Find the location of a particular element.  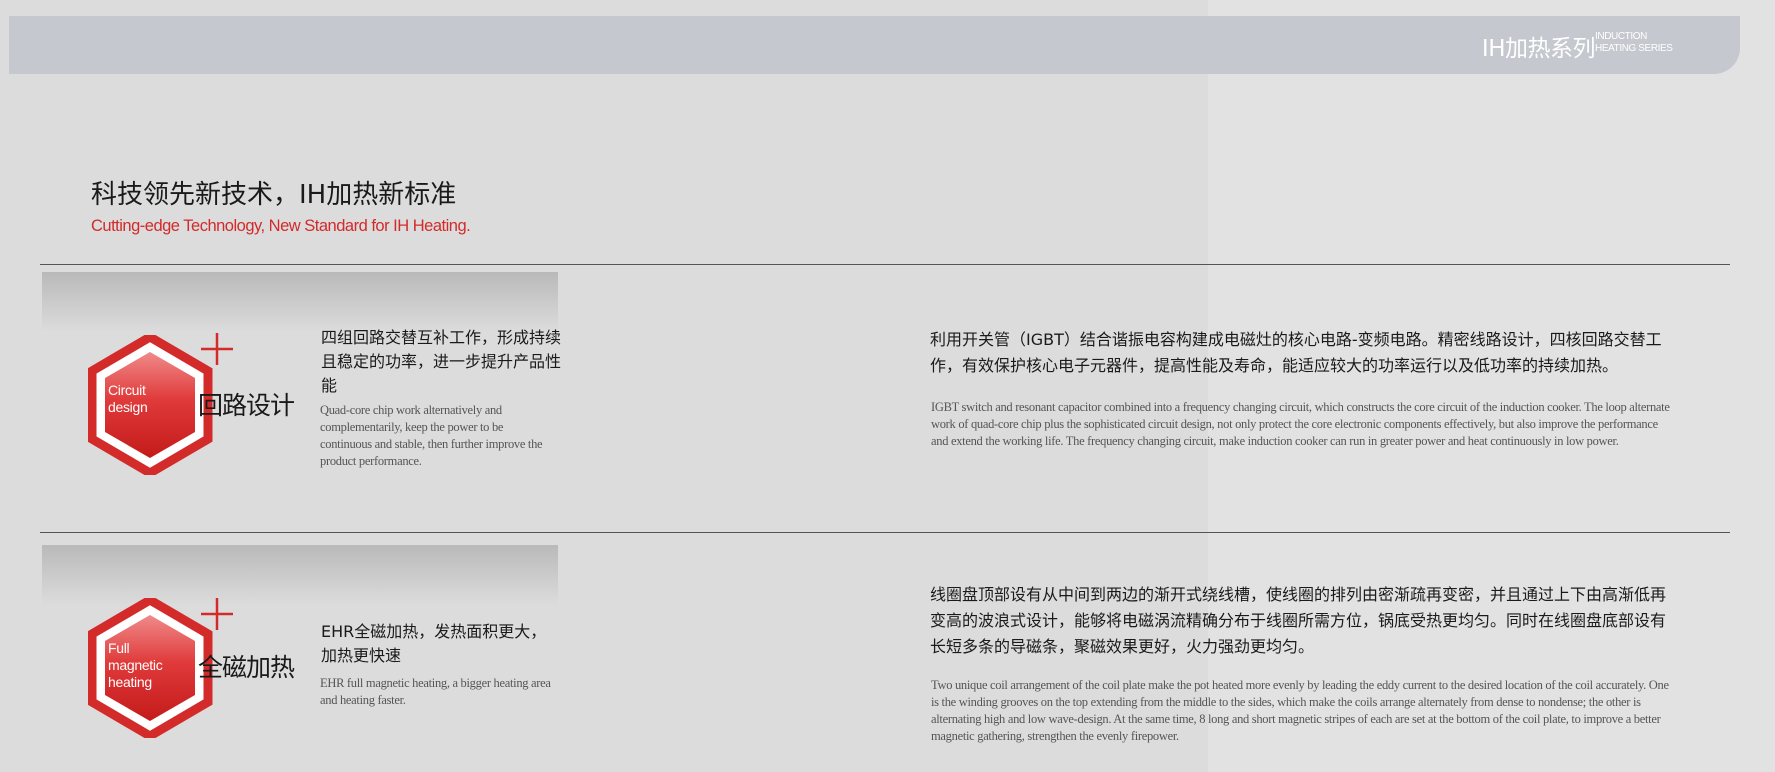

badge-label: Circuit design is located at coordinates (128, 398).